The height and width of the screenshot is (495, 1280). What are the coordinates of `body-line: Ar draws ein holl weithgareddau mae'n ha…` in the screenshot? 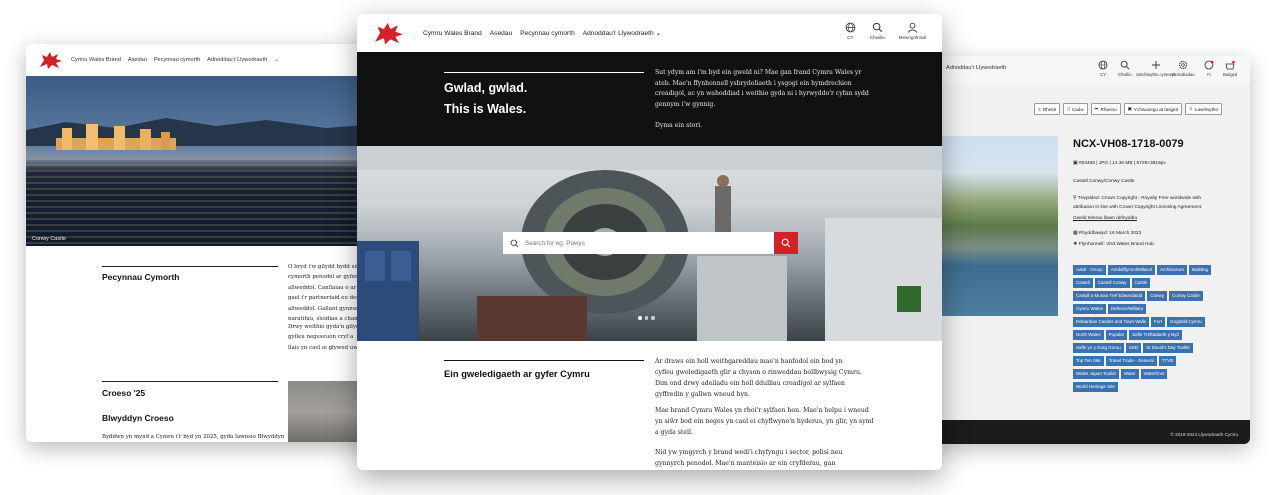 It's located at (749, 361).